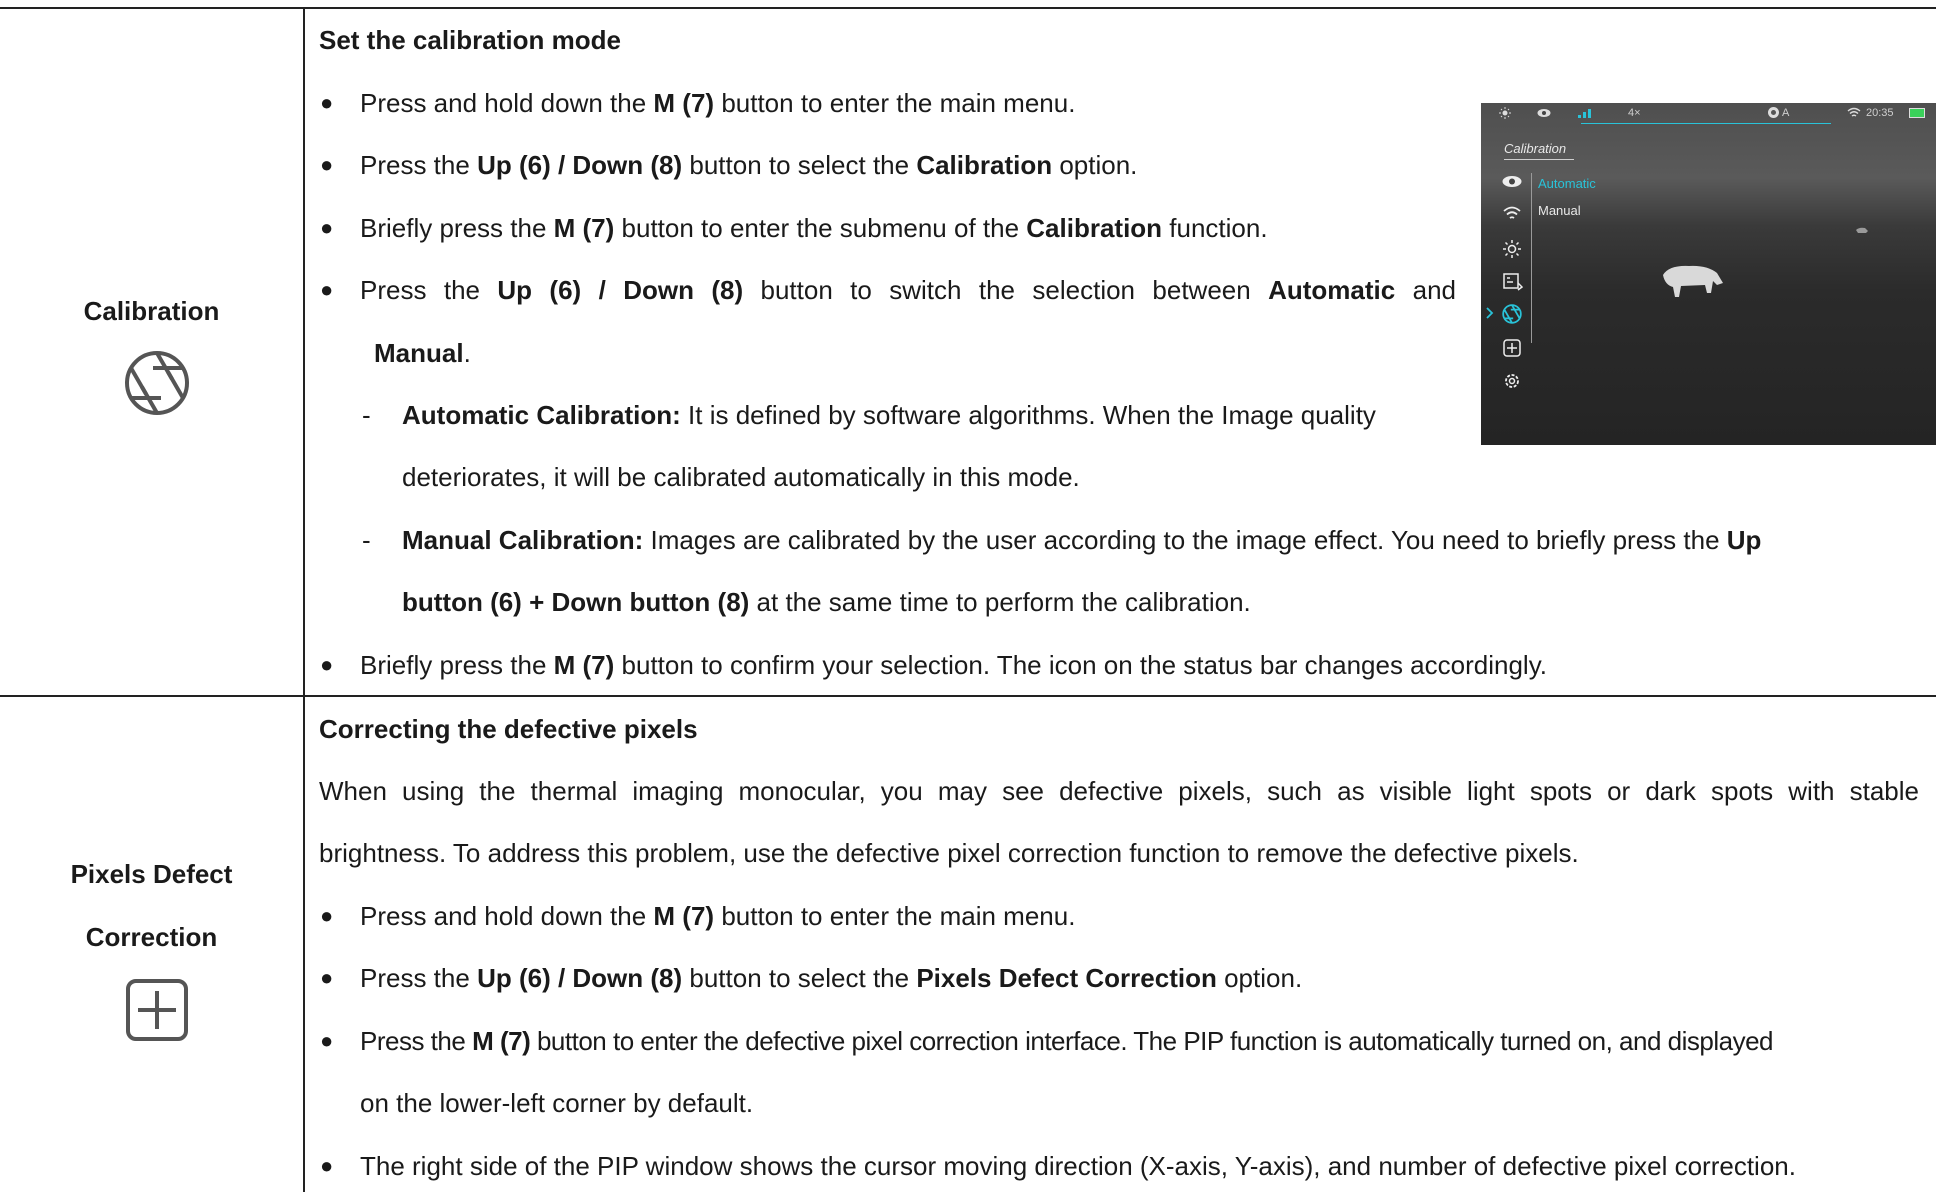  What do you see at coordinates (1512, 181) in the screenshot?
I see `eye-menu-icon` at bounding box center [1512, 181].